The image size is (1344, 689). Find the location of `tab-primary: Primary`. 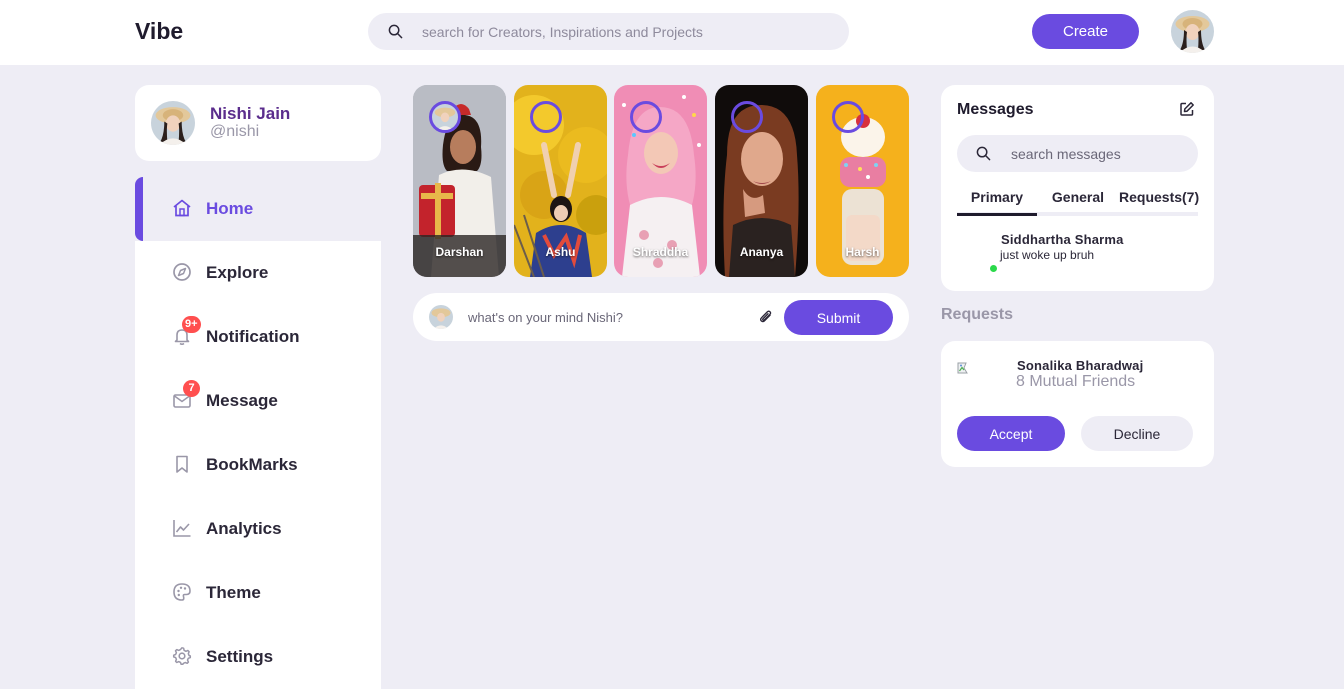

tab-primary: Primary is located at coordinates (997, 202).